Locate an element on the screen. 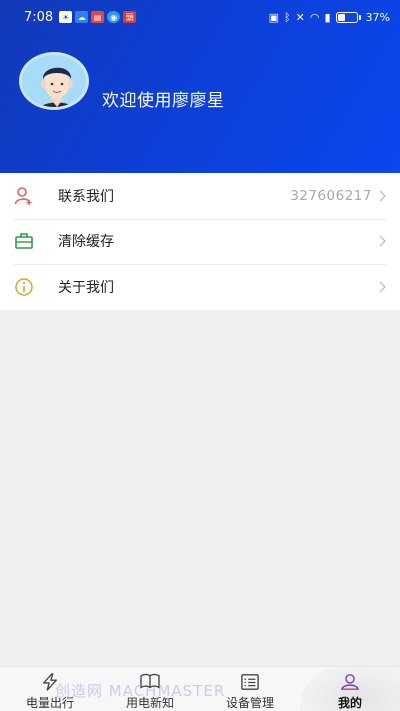  tab-mine: 我的 is located at coordinates (350, 689).